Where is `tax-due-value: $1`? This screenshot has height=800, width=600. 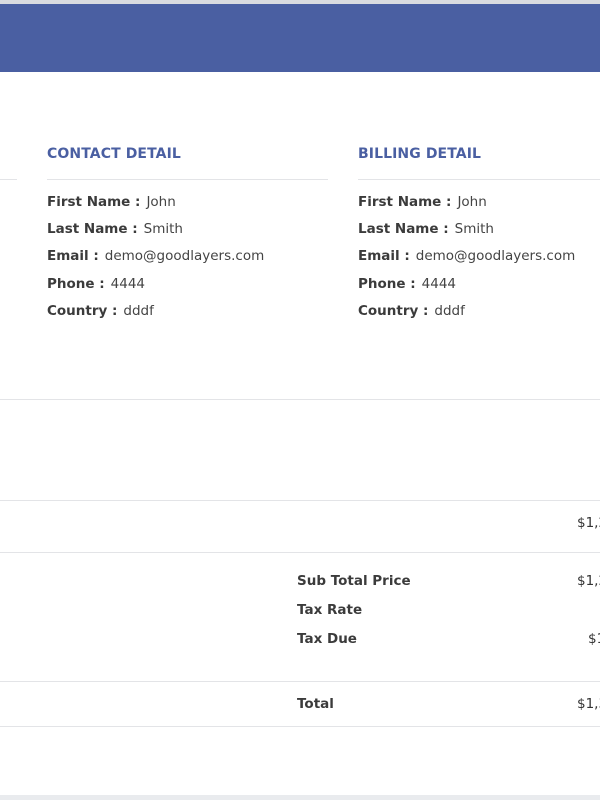
tax-due-value: $1 is located at coordinates (594, 639).